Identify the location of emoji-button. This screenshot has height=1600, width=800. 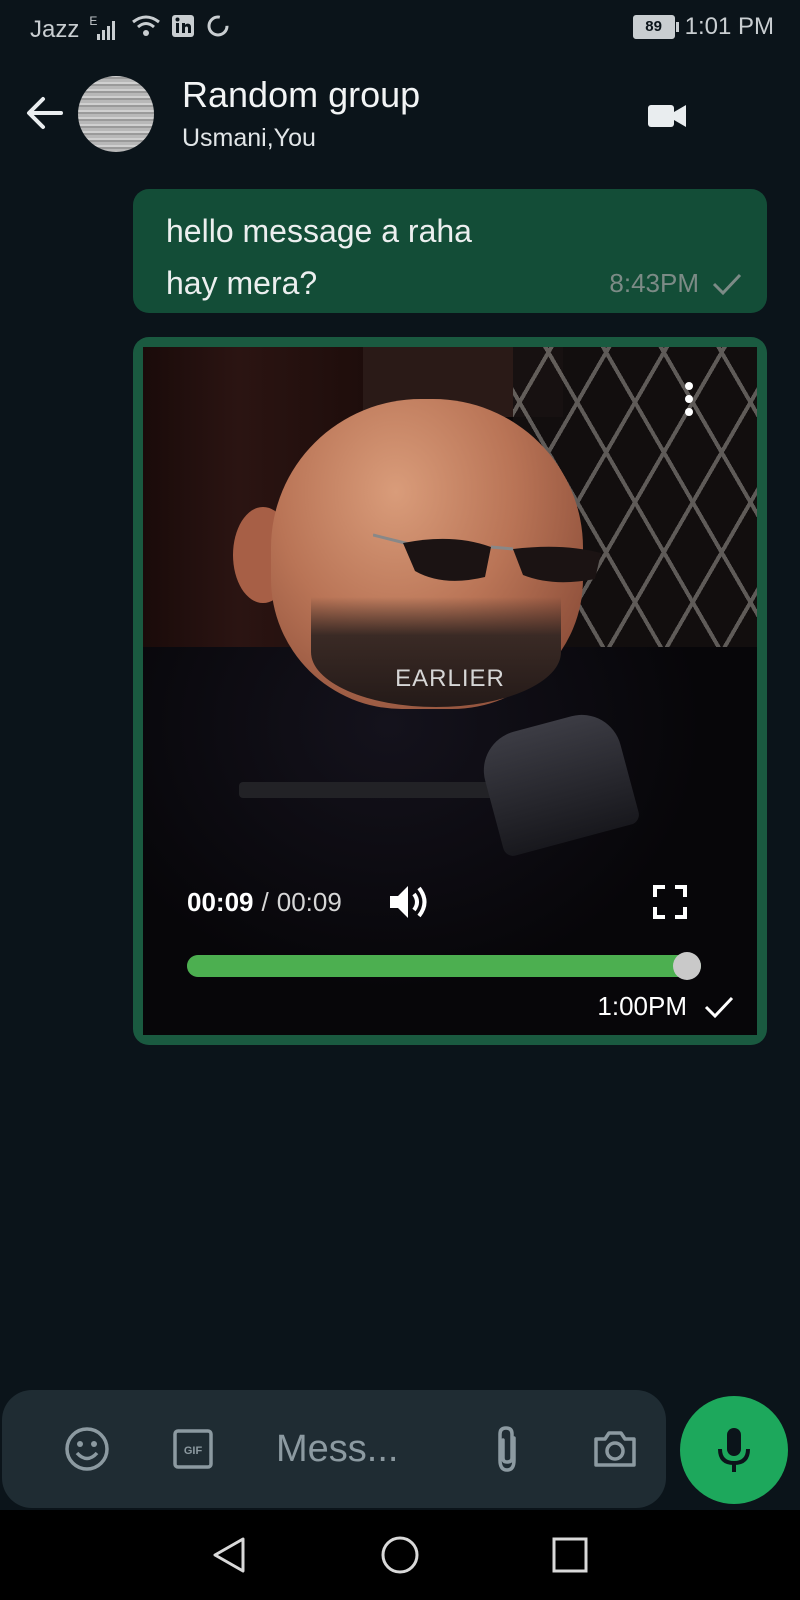
(87, 1449).